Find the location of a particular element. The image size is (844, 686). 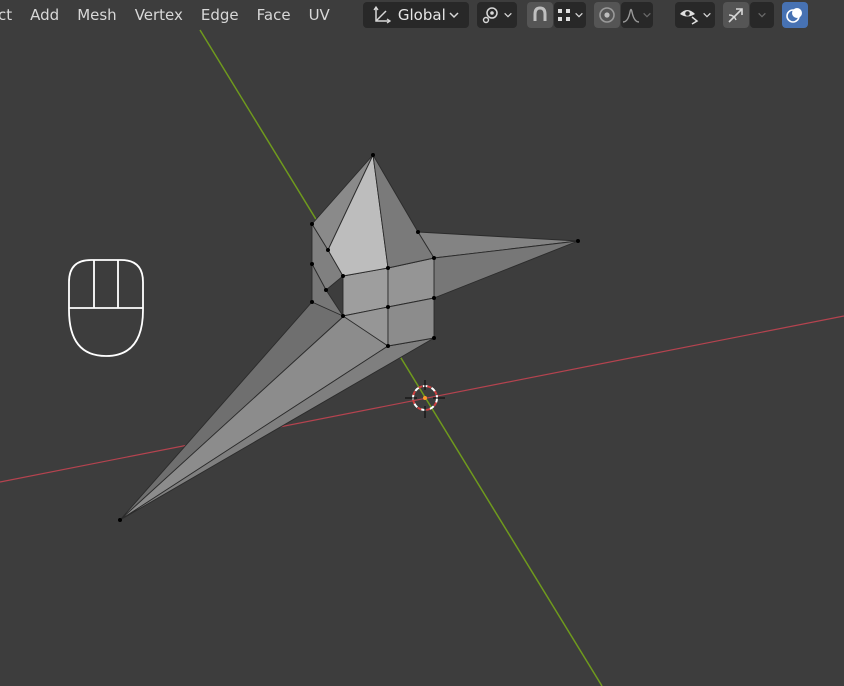

menu-item-face: Face is located at coordinates (274, 15).